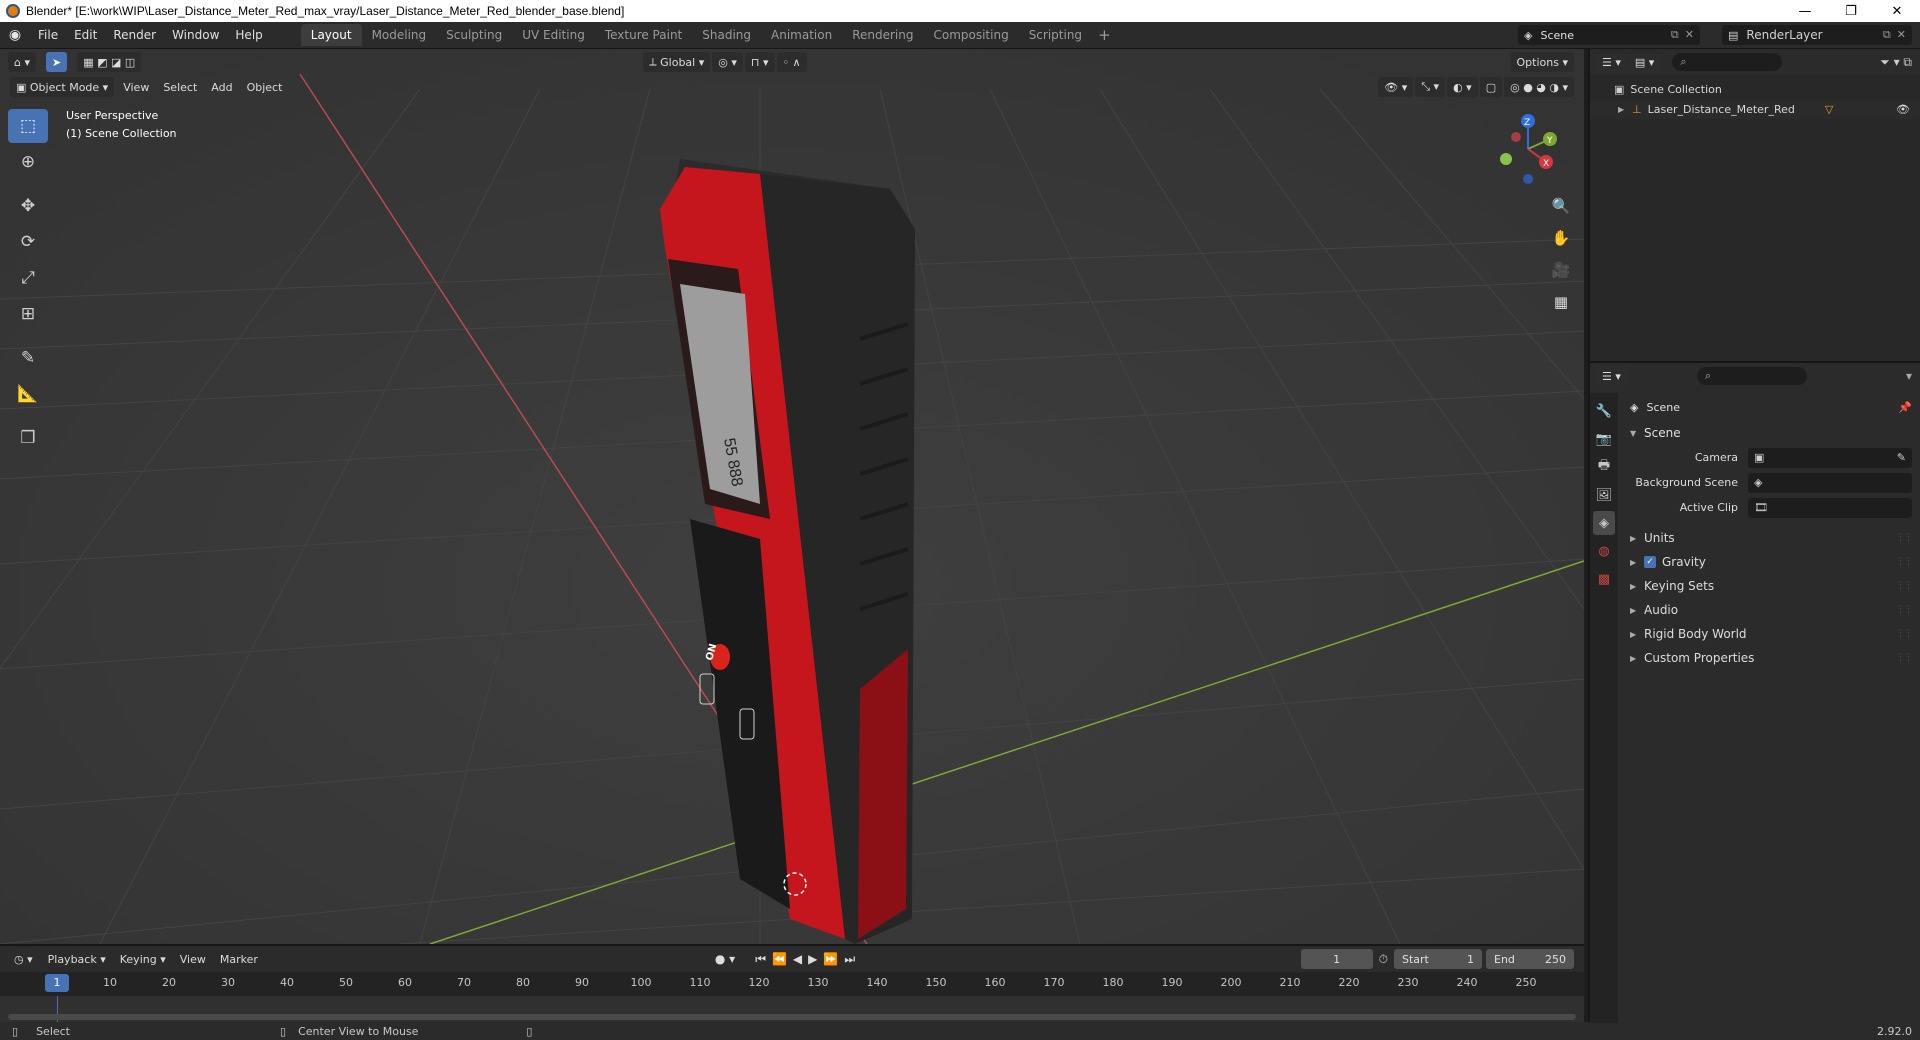  I want to click on camera-view-icon: 🎥, so click(1561, 270).